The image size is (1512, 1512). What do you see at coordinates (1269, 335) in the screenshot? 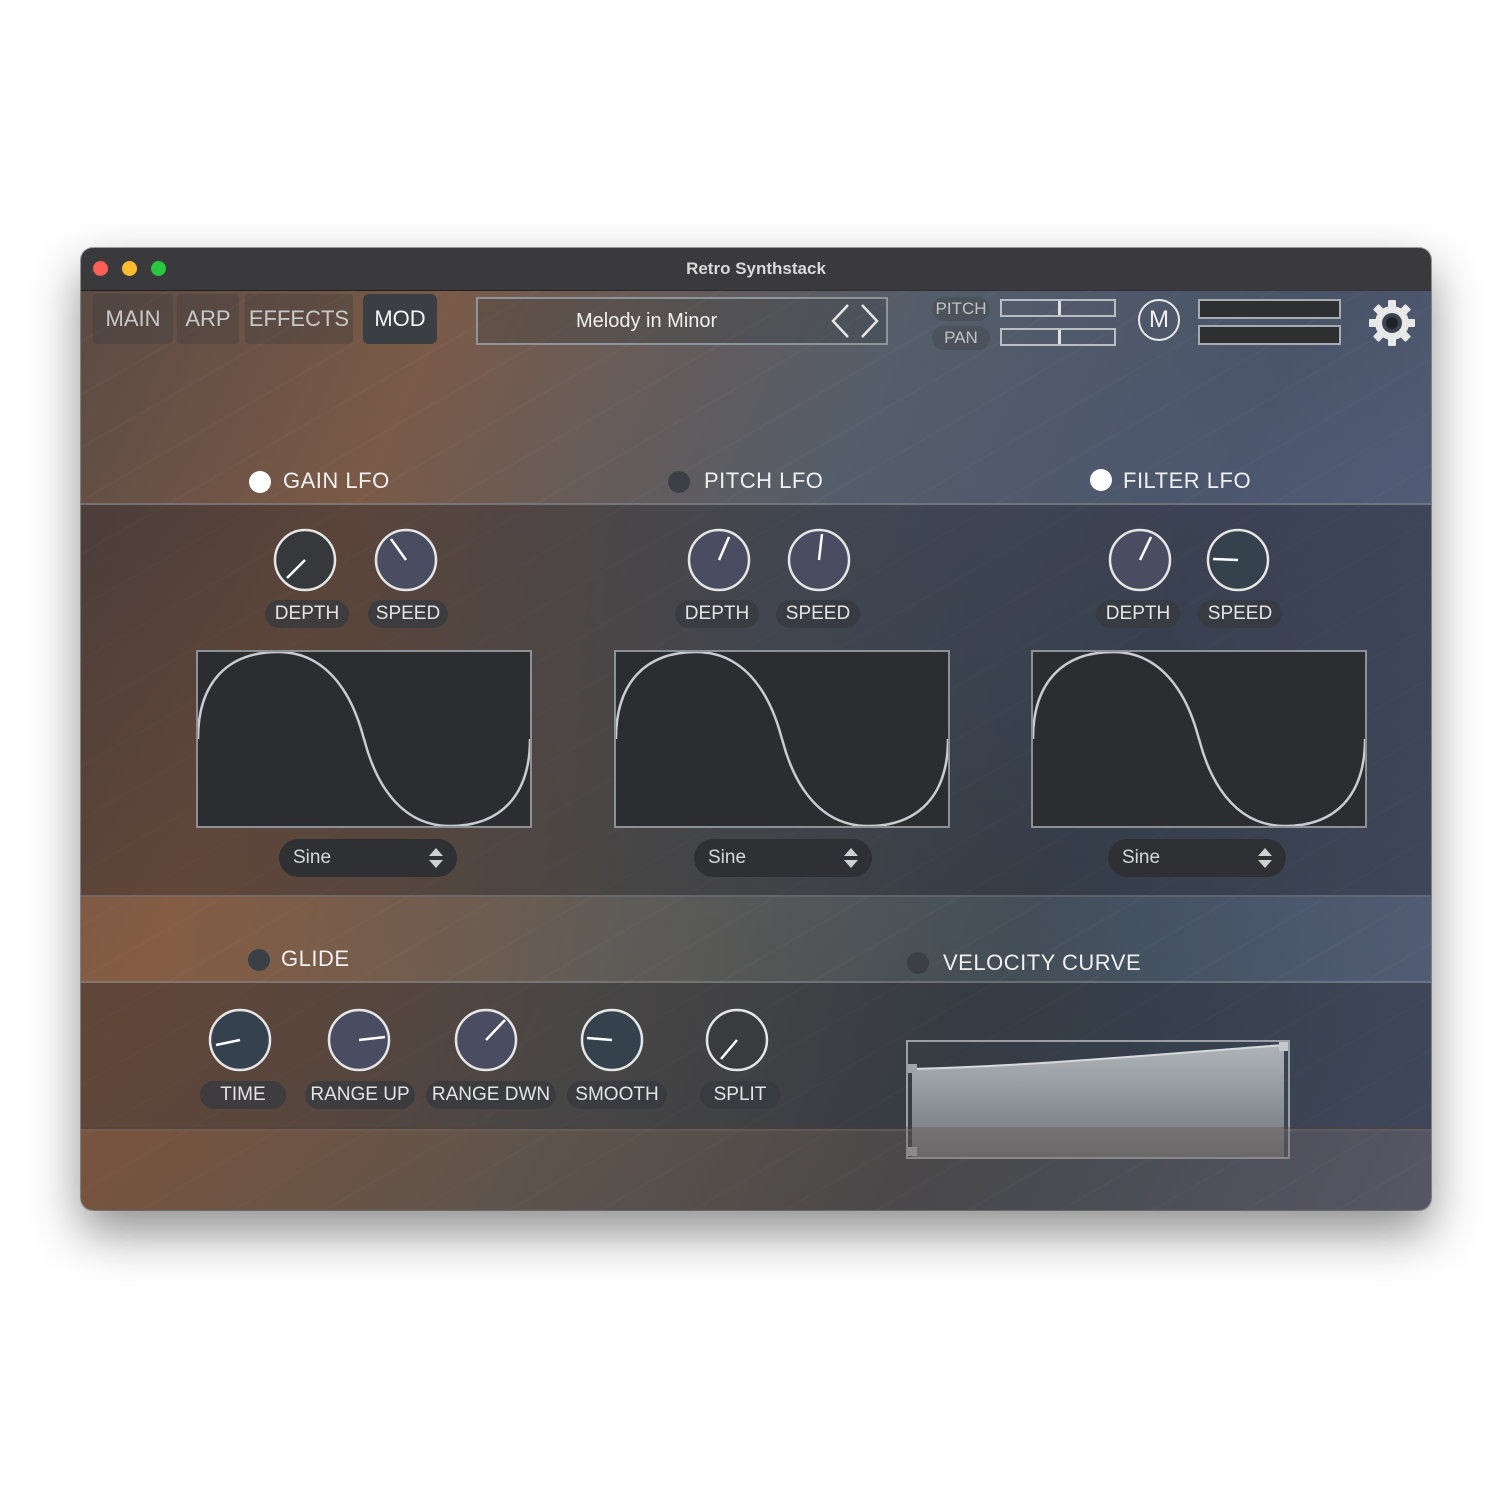
I see `output-meter-right` at bounding box center [1269, 335].